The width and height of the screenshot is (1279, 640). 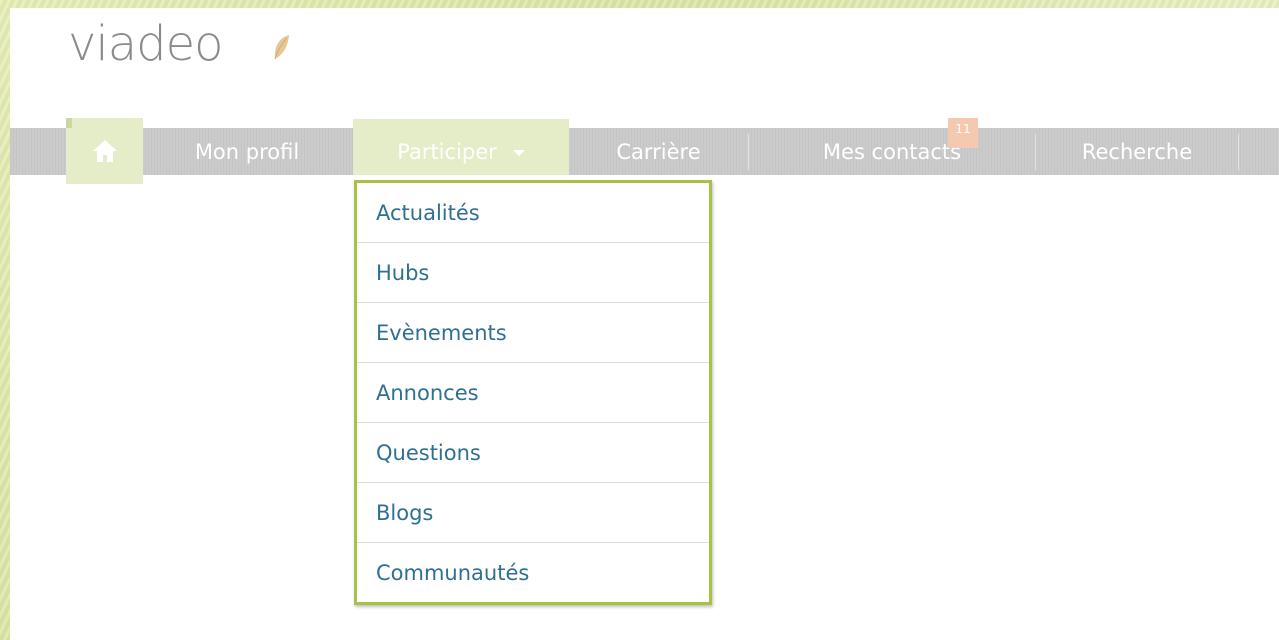 What do you see at coordinates (281, 47) in the screenshot?
I see `leaf-icon` at bounding box center [281, 47].